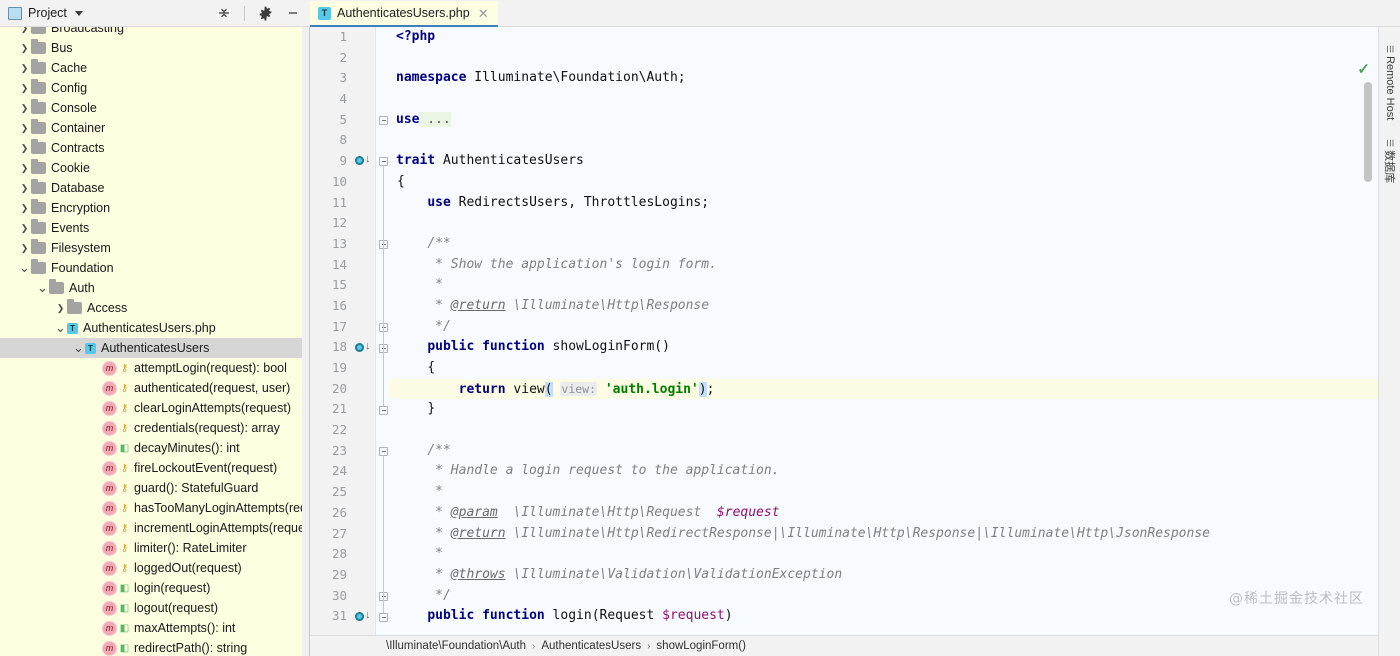 This screenshot has height=656, width=1400. I want to click on tree-item-encryption: ❯ Encryption, so click(154, 208).